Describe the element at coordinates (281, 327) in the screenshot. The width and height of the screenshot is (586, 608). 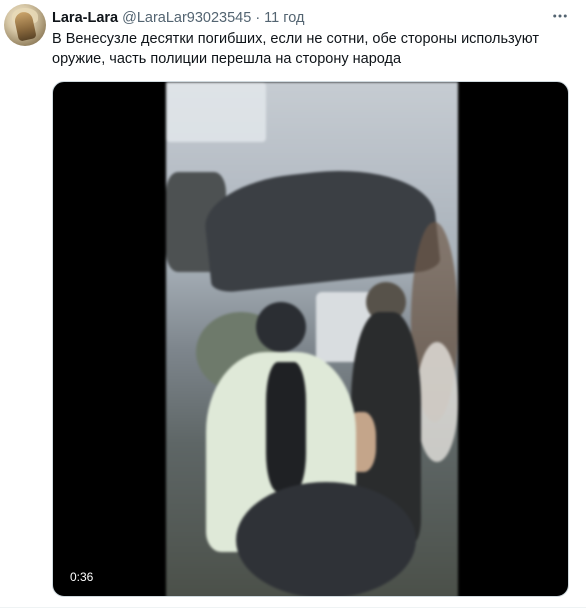
I see `video-scene-head` at that location.